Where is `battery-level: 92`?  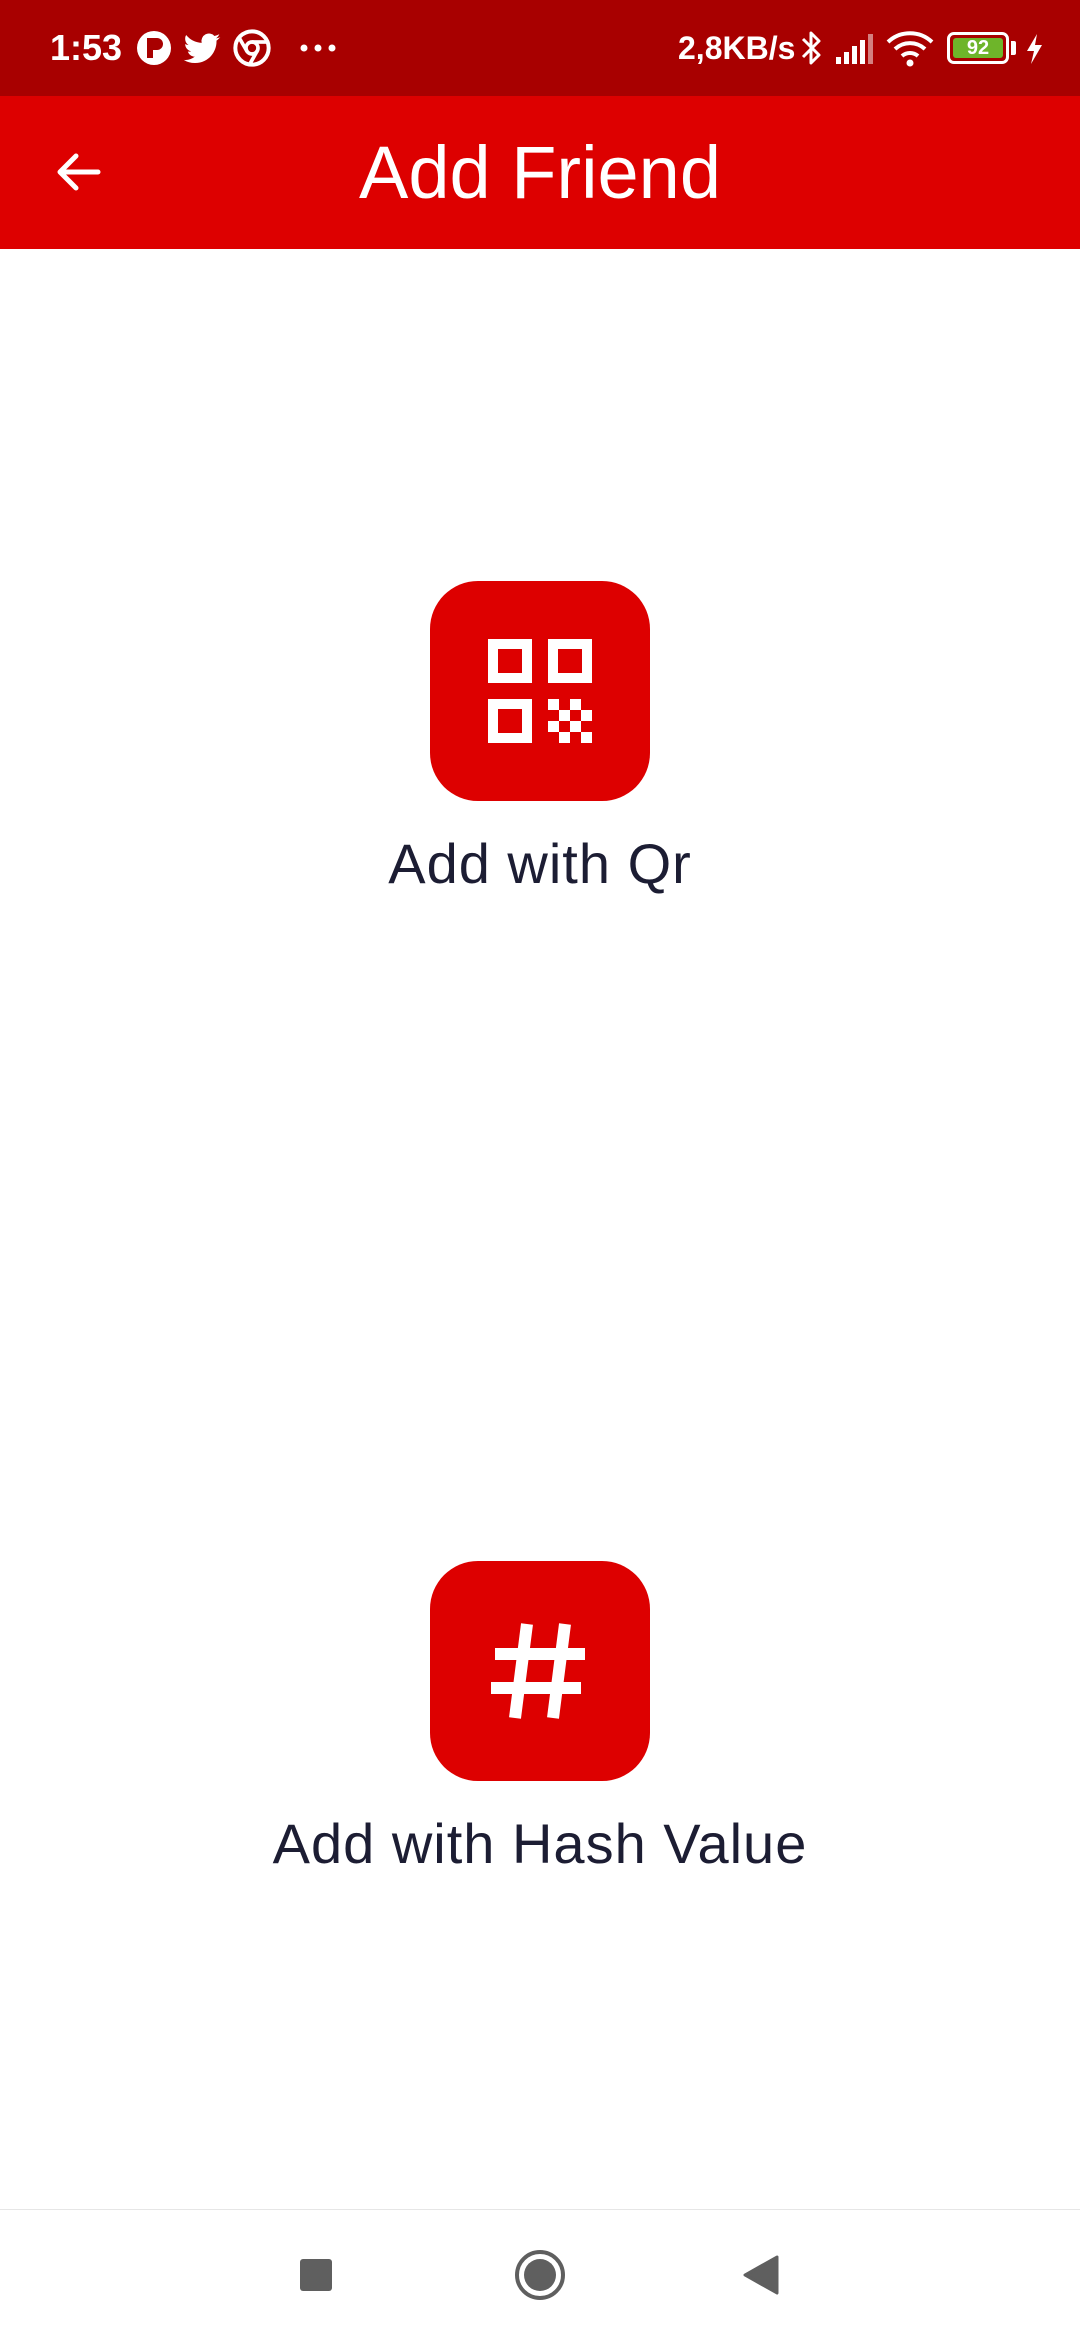 battery-level: 92 is located at coordinates (978, 48).